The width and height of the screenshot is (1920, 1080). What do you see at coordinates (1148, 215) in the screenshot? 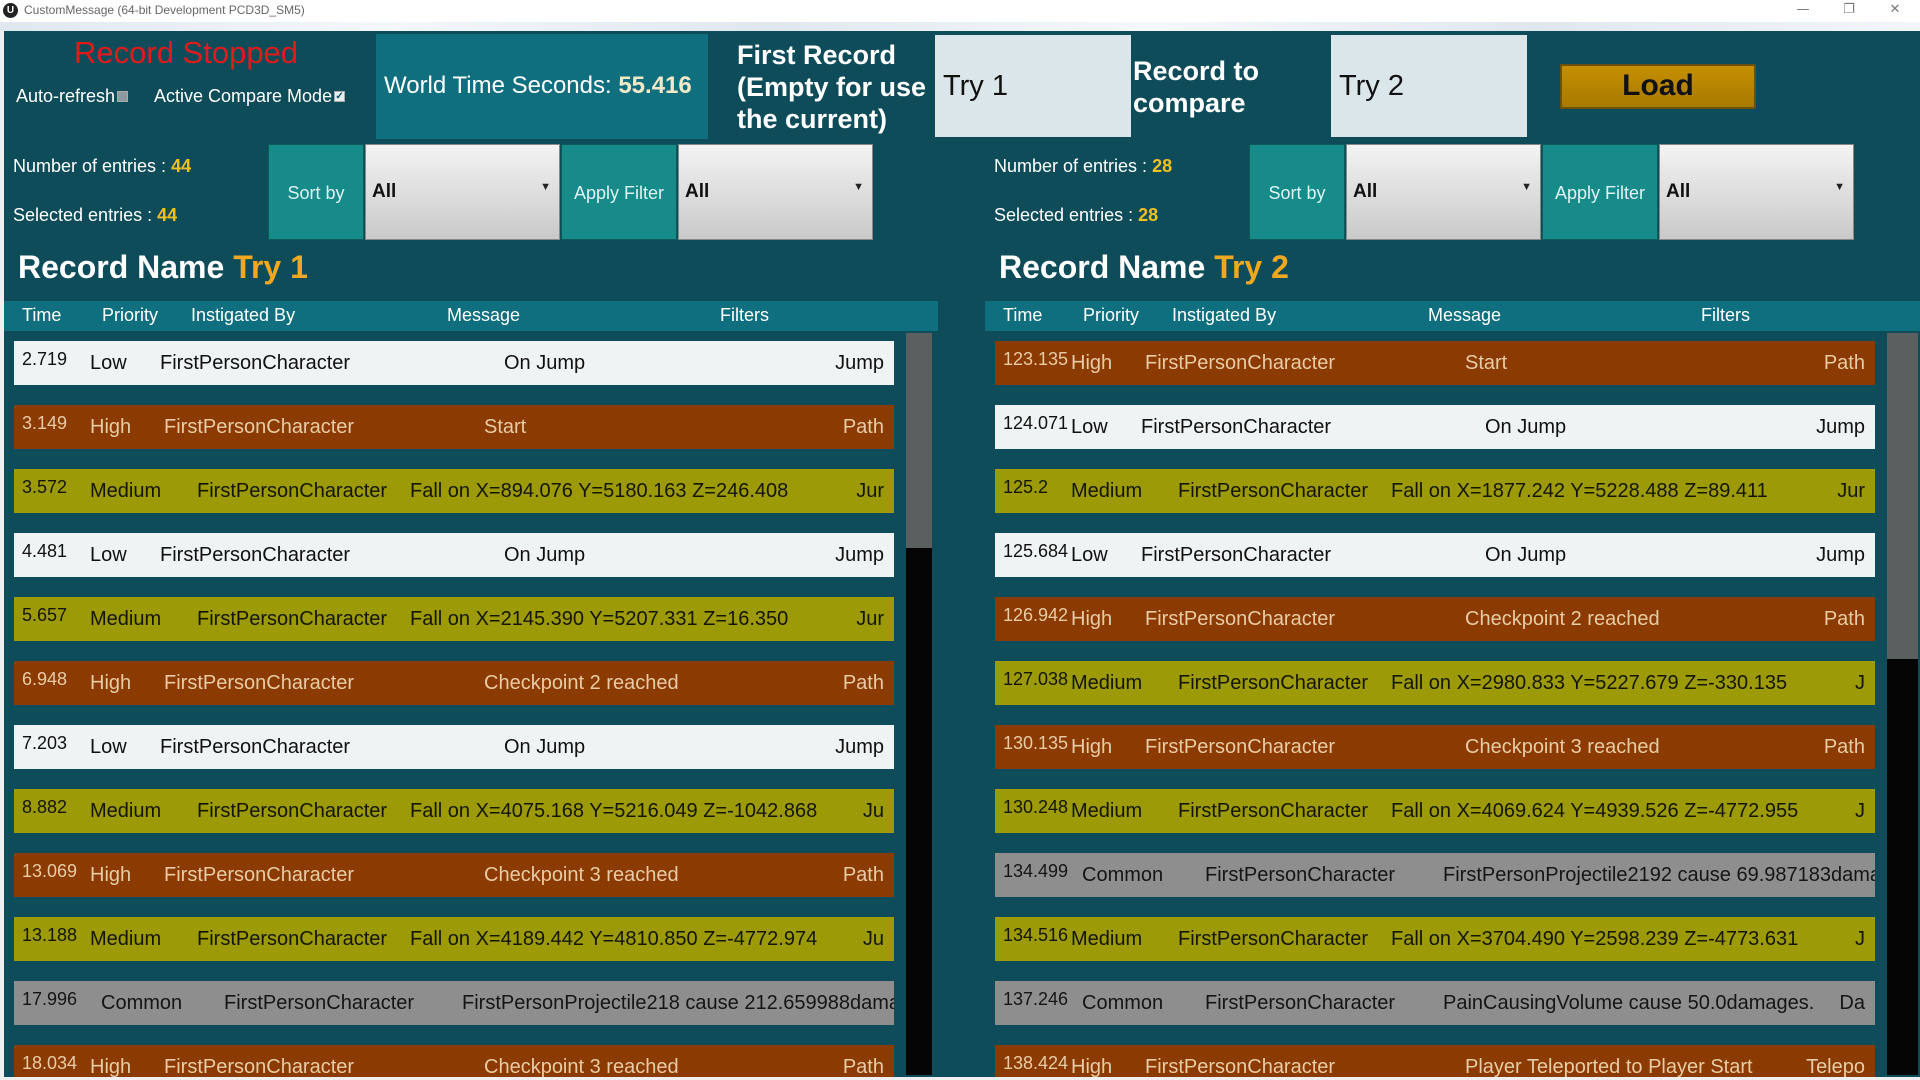
I see `selected-value: 28` at bounding box center [1148, 215].